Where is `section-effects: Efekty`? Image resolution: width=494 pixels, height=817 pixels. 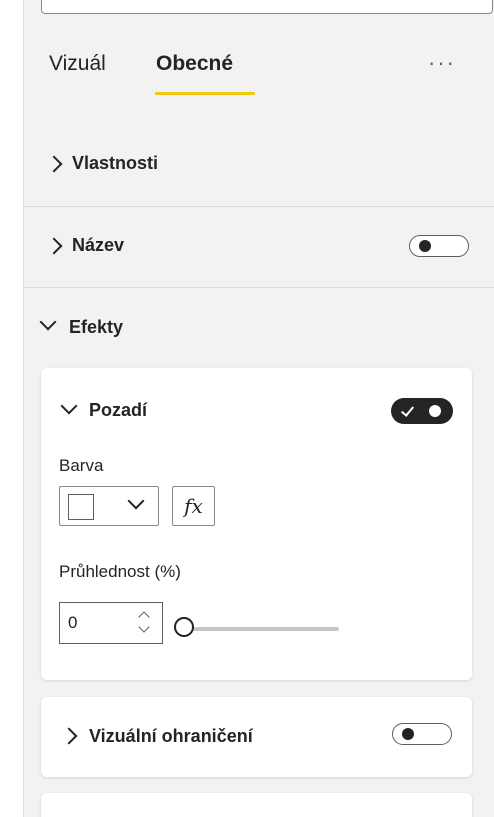
section-effects: Efekty is located at coordinates (259, 326).